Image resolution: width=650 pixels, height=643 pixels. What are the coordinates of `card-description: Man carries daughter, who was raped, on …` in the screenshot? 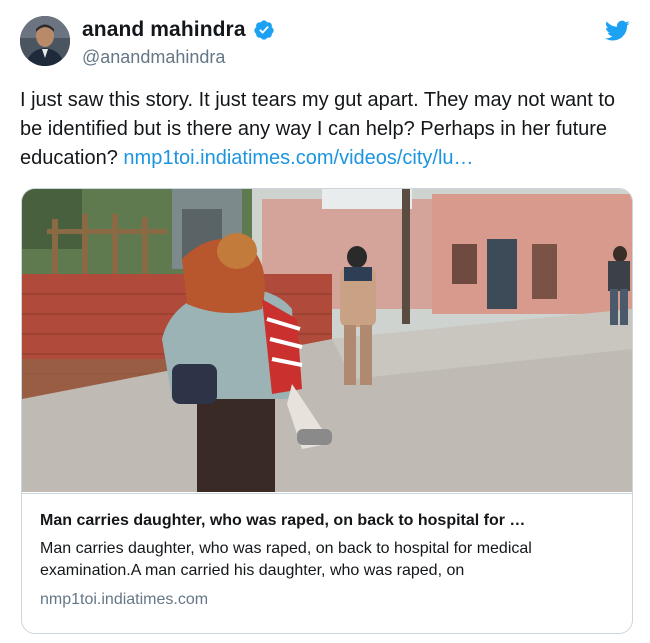 It's located at (286, 559).